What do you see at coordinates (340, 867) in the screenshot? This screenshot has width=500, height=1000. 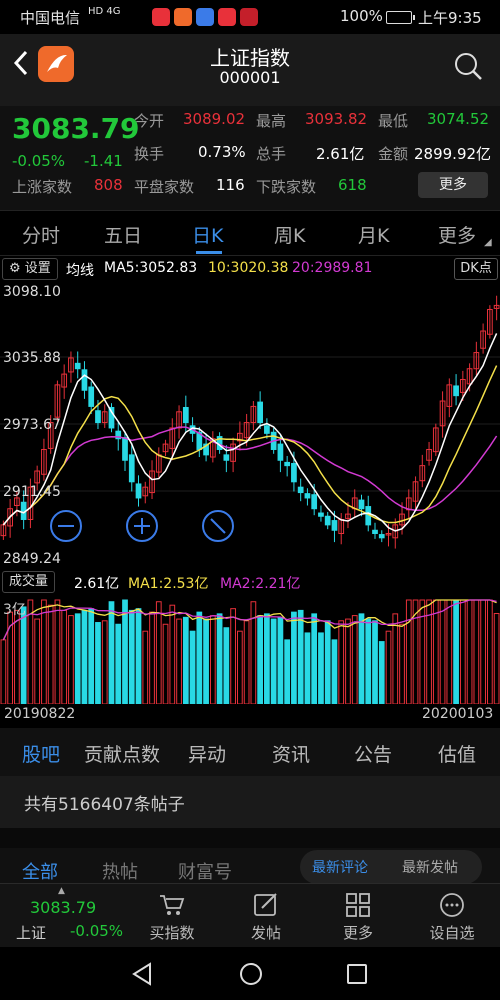 I see `sort-latest-comment: 最新评论` at bounding box center [340, 867].